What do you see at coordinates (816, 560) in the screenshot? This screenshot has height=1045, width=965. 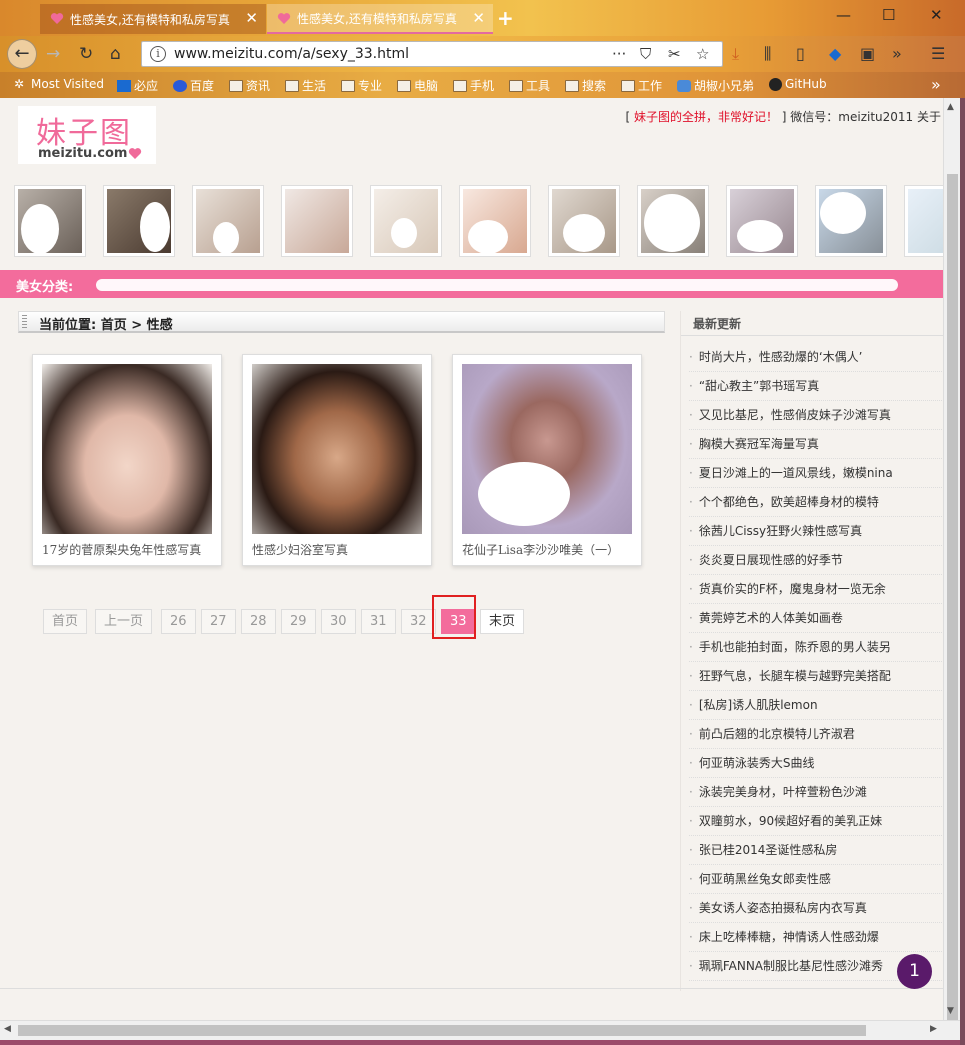 I see `sidebar-list-item: 炎炎夏日展现性感的好季节` at bounding box center [816, 560].